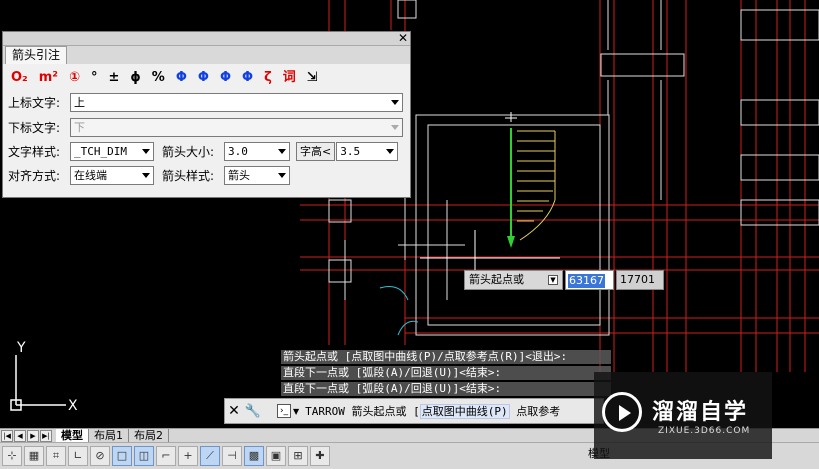  I want to click on wrench-icon: 🔧, so click(253, 411).